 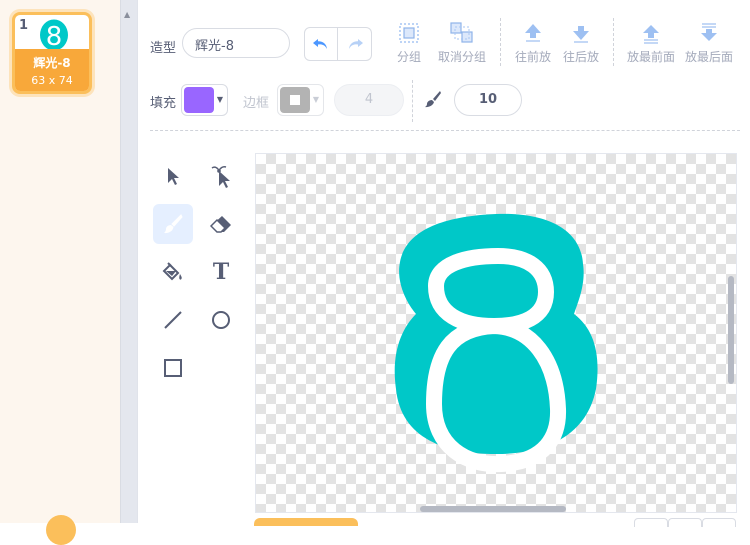 I want to click on text-tool: T, so click(x=221, y=272).